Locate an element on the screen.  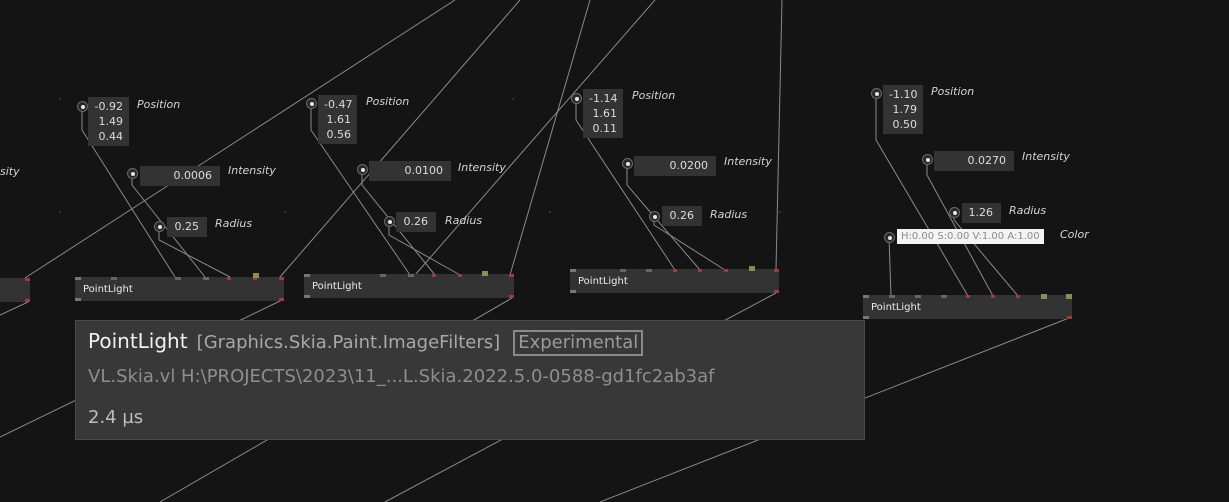
radius-input: 0.25 is located at coordinates (187, 227).